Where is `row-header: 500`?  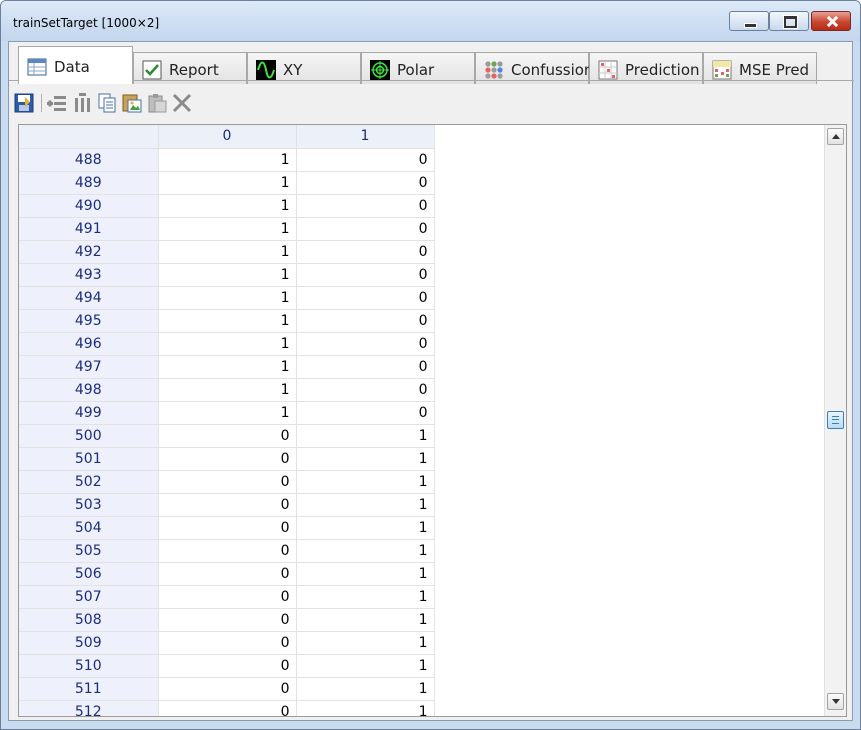
row-header: 500 is located at coordinates (89, 436).